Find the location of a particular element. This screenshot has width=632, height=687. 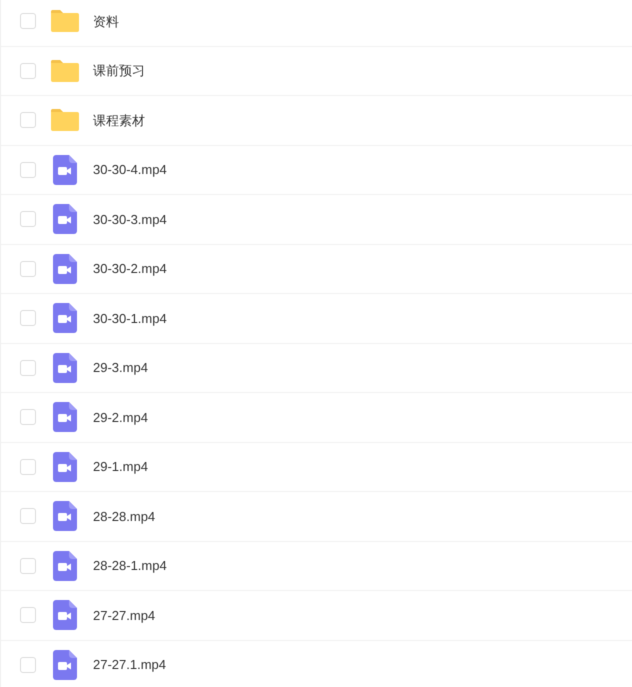

file-name: 27-27.mp4 is located at coordinates (124, 615).